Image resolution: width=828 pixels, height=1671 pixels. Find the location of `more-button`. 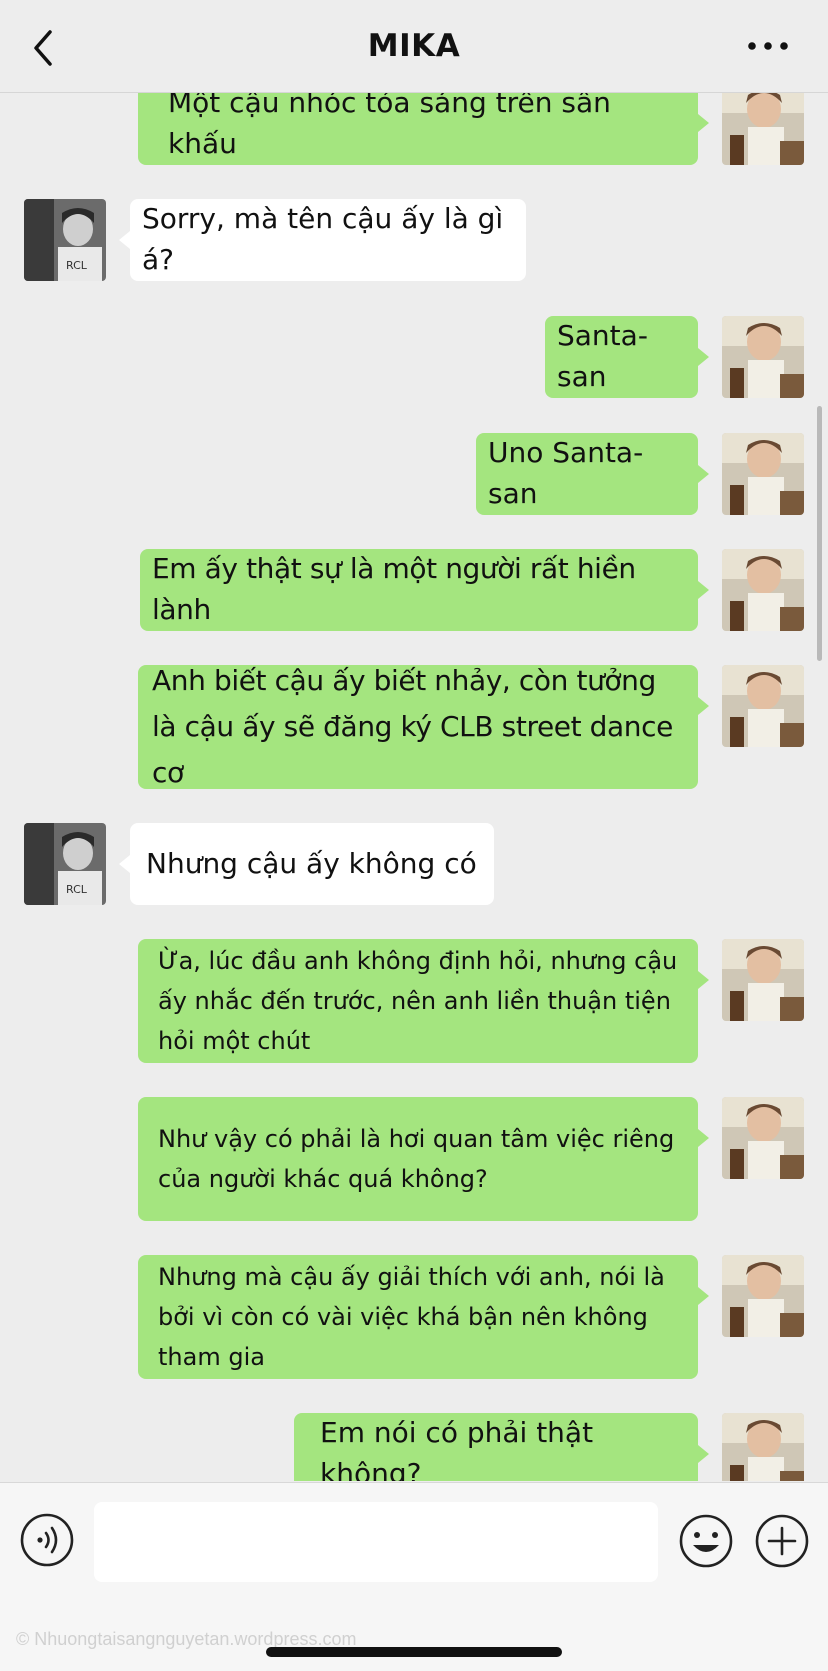

more-button is located at coordinates (768, 46).